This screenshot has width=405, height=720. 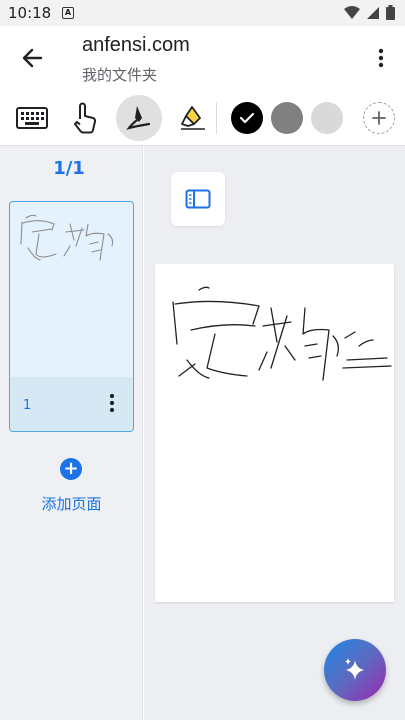 What do you see at coordinates (30, 13) in the screenshot?
I see `status-time: 10:18` at bounding box center [30, 13].